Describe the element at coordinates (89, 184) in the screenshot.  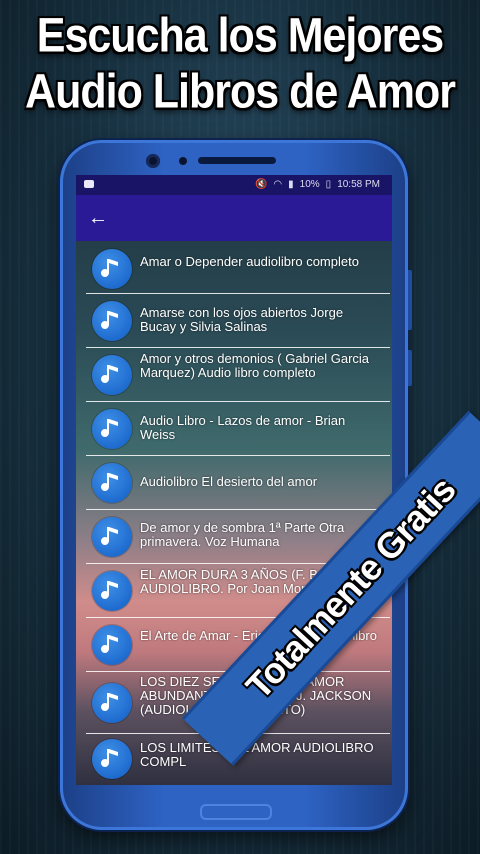
I see `youtube-icon` at that location.